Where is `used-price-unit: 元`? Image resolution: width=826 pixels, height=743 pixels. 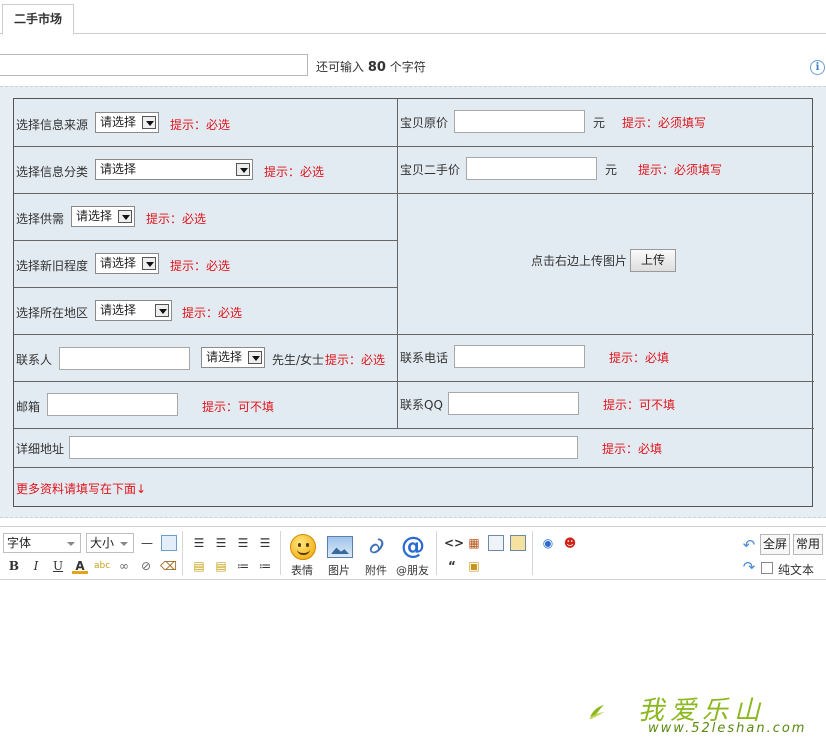 used-price-unit: 元 is located at coordinates (611, 170).